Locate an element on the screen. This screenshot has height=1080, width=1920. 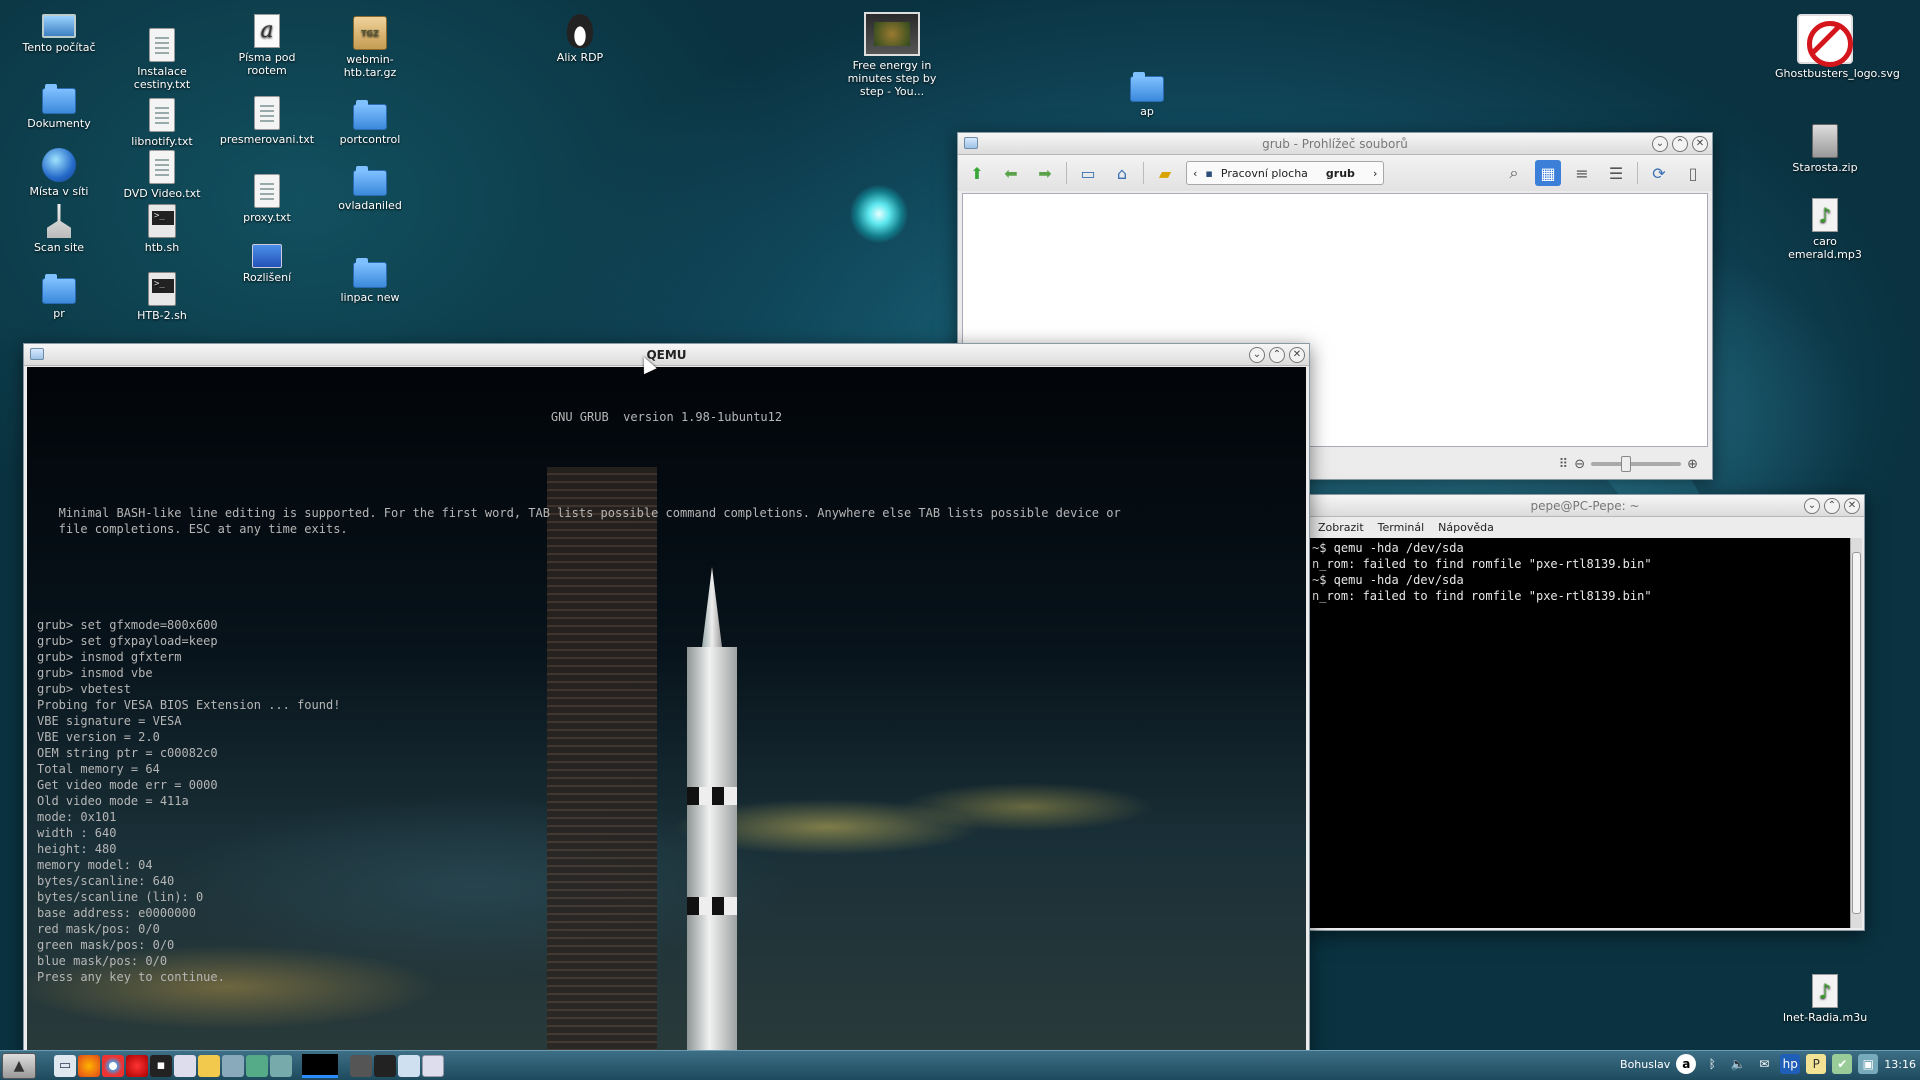
detail-view-icon: ☰ is located at coordinates (1616, 173).